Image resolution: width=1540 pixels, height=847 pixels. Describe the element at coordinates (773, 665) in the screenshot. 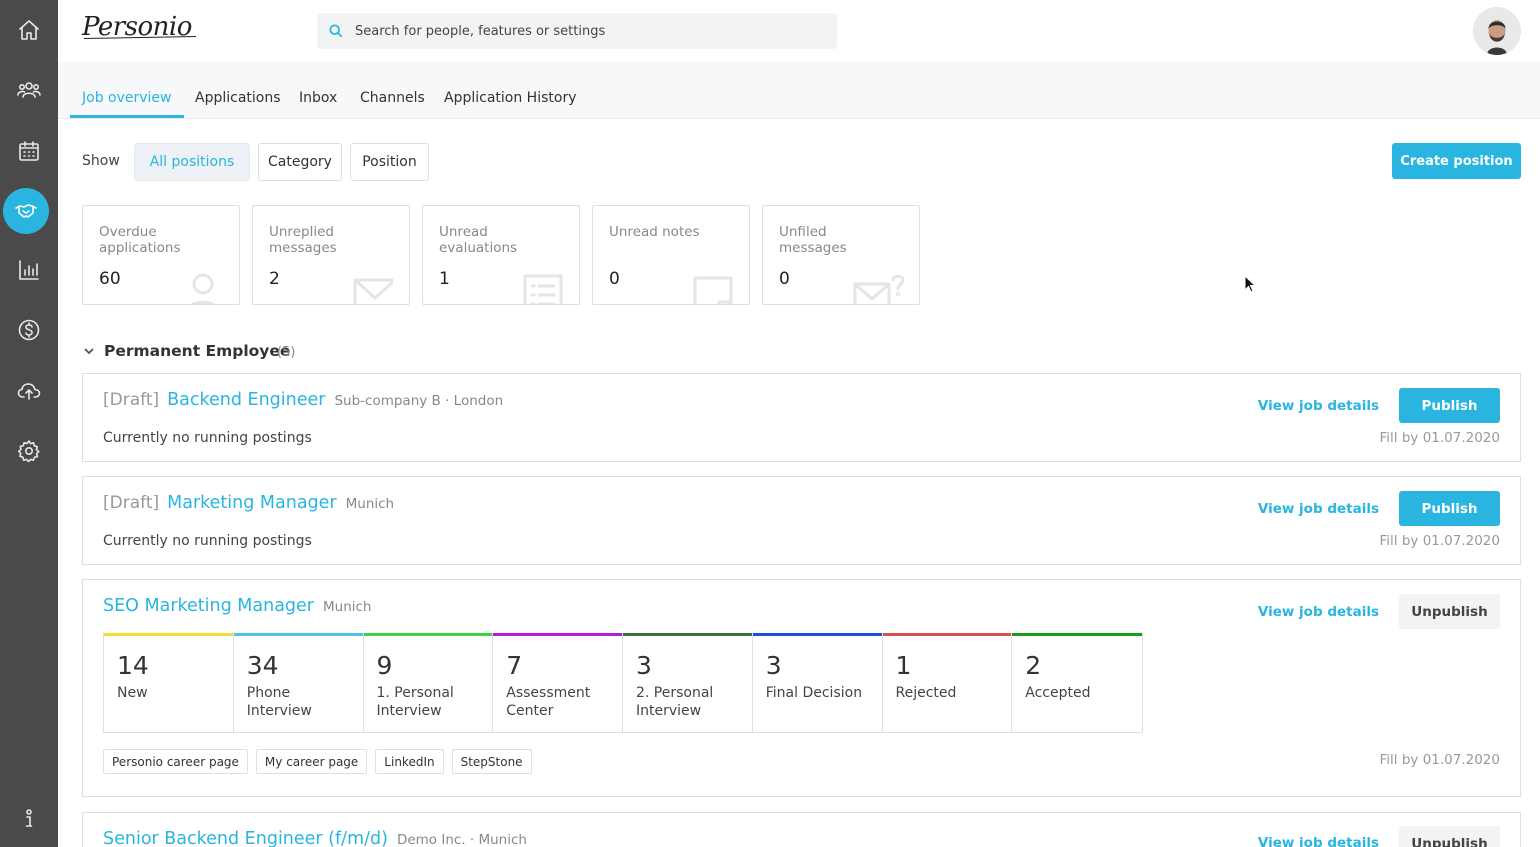

I see `stage-count: 3` at that location.